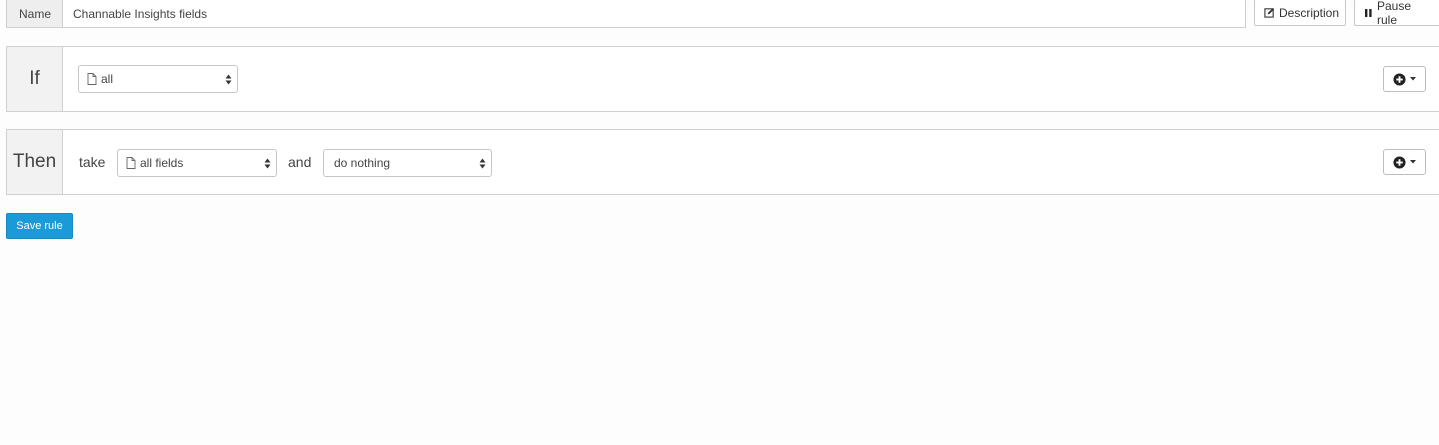 This screenshot has width=1439, height=445. Describe the element at coordinates (407, 163) in the screenshot. I see `action-select: do nothing` at that location.